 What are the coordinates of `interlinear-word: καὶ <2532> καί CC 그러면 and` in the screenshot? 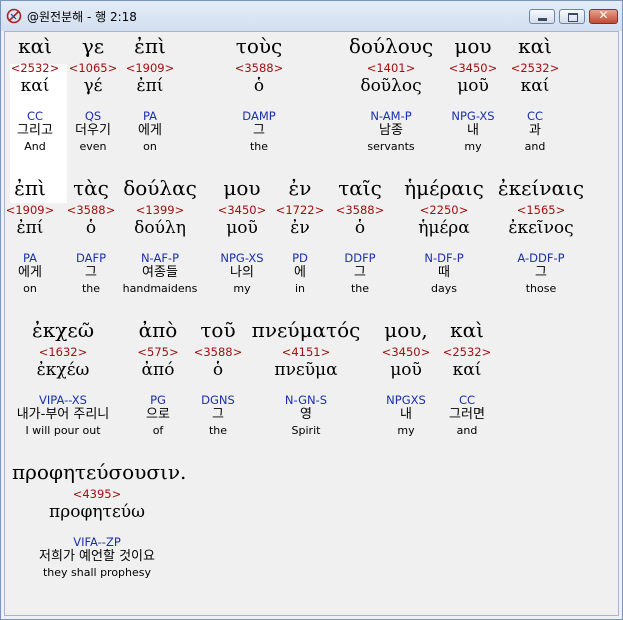 It's located at (467, 378).